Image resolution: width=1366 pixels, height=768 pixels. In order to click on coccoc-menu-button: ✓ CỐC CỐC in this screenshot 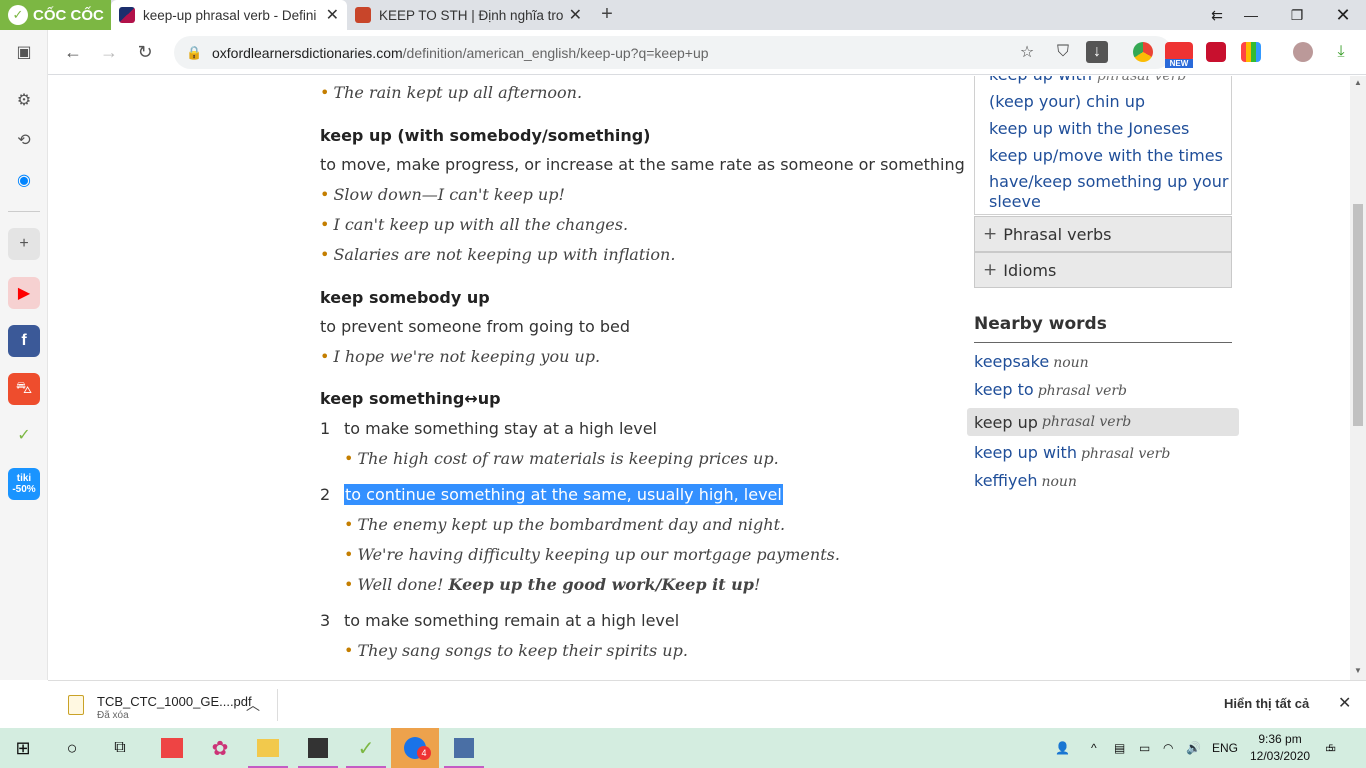, I will do `click(55, 15)`.